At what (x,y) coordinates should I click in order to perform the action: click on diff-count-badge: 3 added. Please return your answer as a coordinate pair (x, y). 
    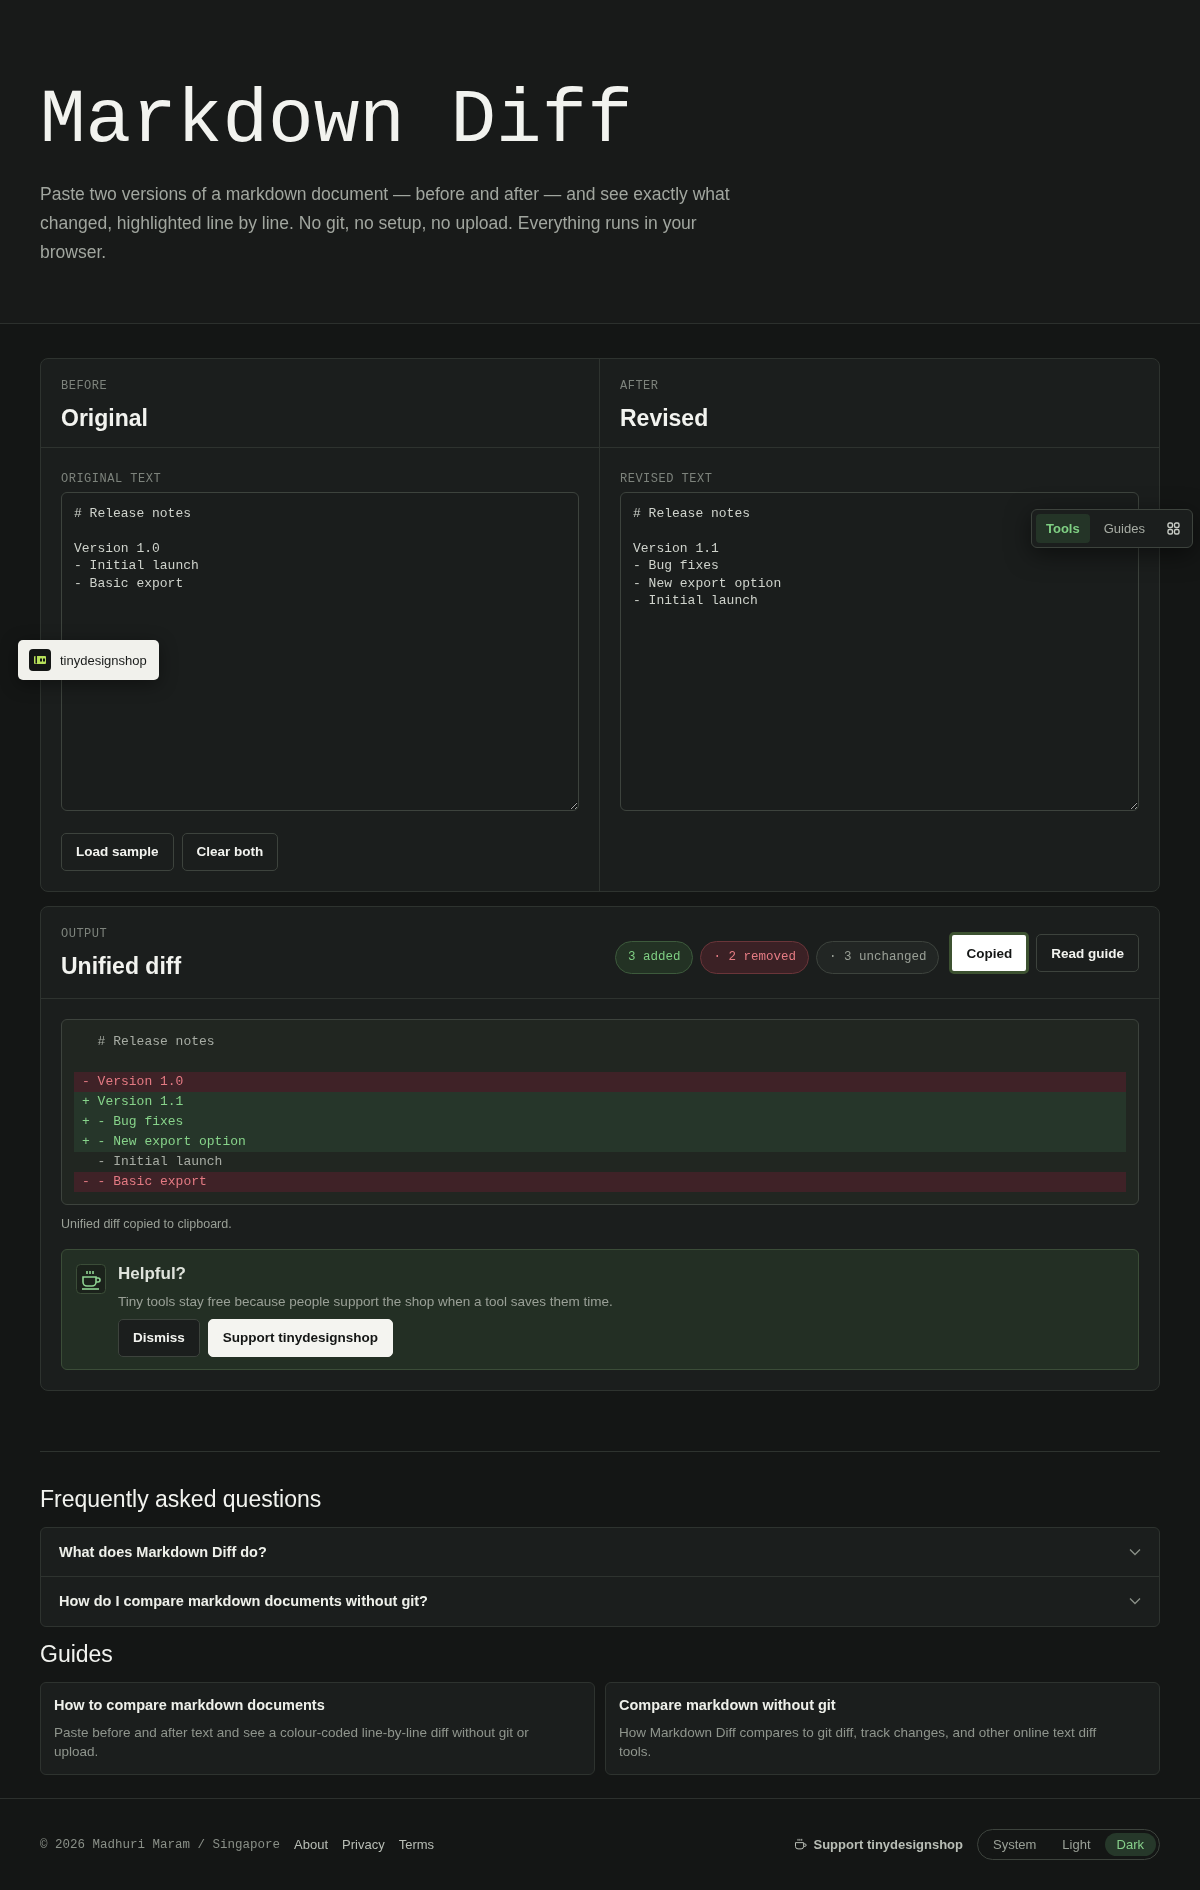
    Looking at the image, I should click on (654, 957).